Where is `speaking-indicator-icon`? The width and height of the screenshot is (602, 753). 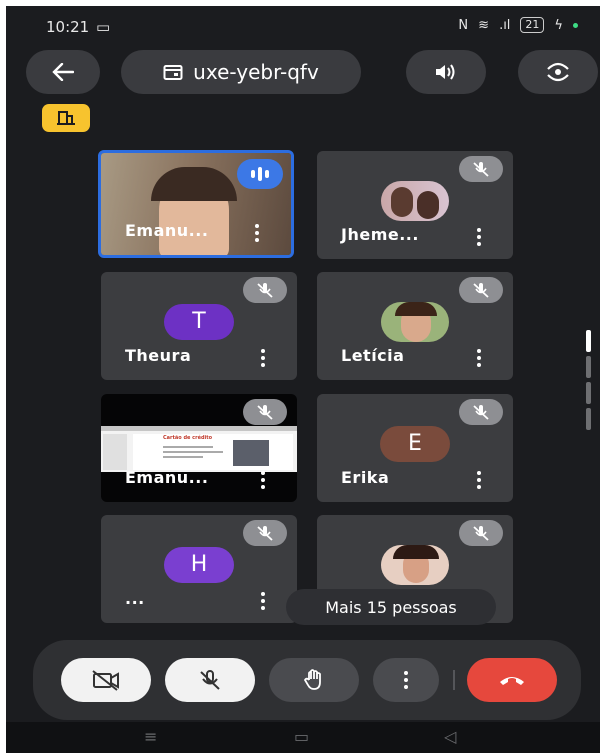 speaking-indicator-icon is located at coordinates (260, 174).